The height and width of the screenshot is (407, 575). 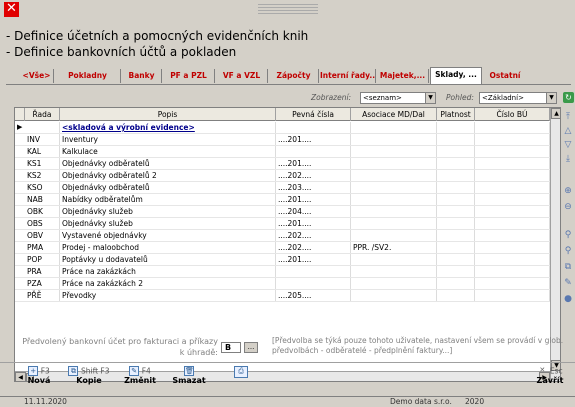 What do you see at coordinates (568, 191) in the screenshot?
I see `zoom-in-icon: ⊕` at bounding box center [568, 191].